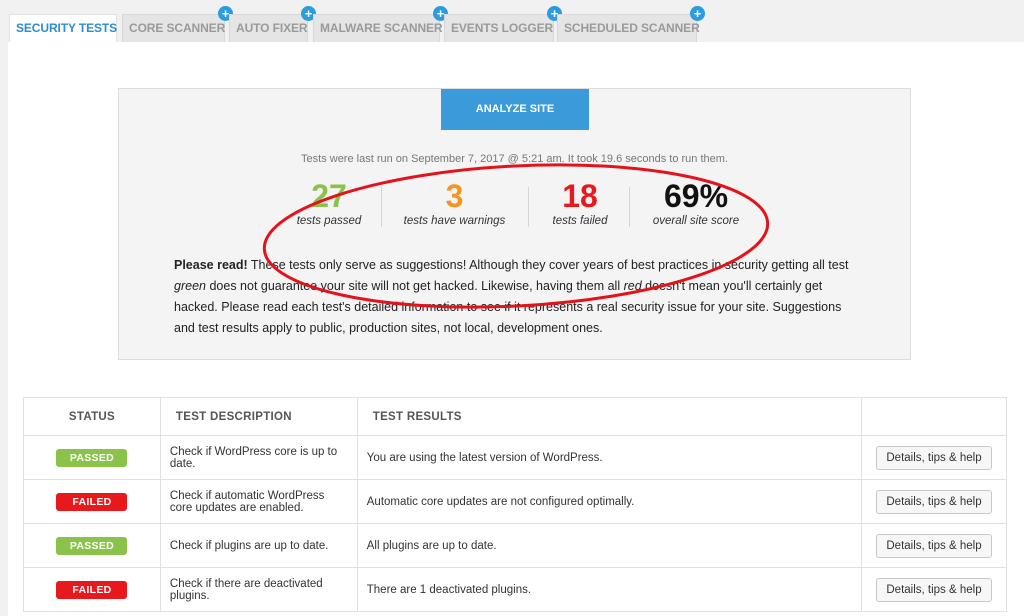 This screenshot has height=616, width=1024. I want to click on test-result: All plugins are up to date., so click(609, 545).